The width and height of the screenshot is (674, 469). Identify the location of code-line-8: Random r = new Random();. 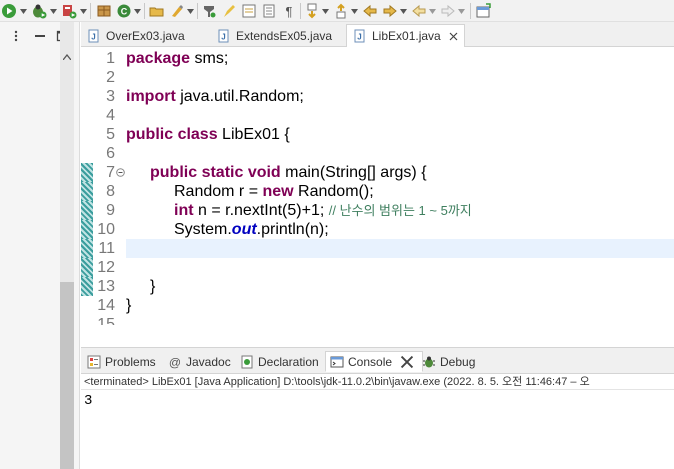
(274, 191).